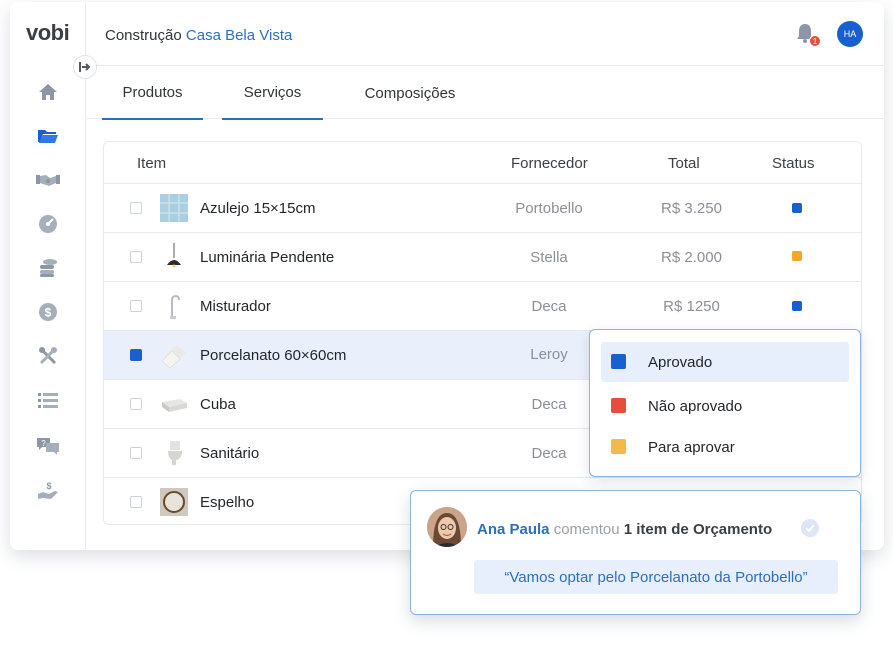 The height and width of the screenshot is (652, 893). What do you see at coordinates (227, 502) in the screenshot?
I see `item-name: Espelho` at bounding box center [227, 502].